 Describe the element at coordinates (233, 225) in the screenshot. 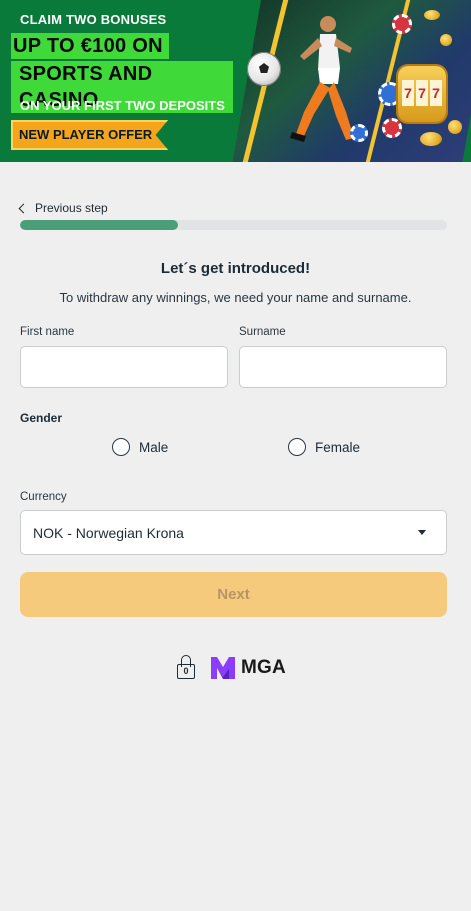

I see `progress-bar` at that location.